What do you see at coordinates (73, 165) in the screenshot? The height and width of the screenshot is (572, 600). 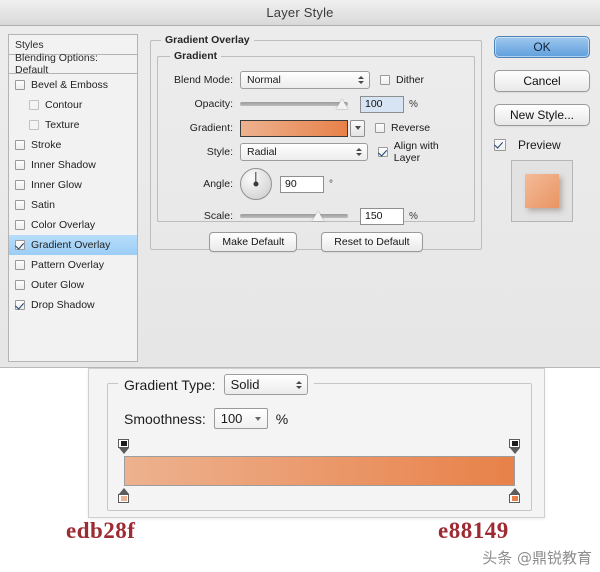 I see `sidebar-item-inner-shadow: Inner Shadow` at bounding box center [73, 165].